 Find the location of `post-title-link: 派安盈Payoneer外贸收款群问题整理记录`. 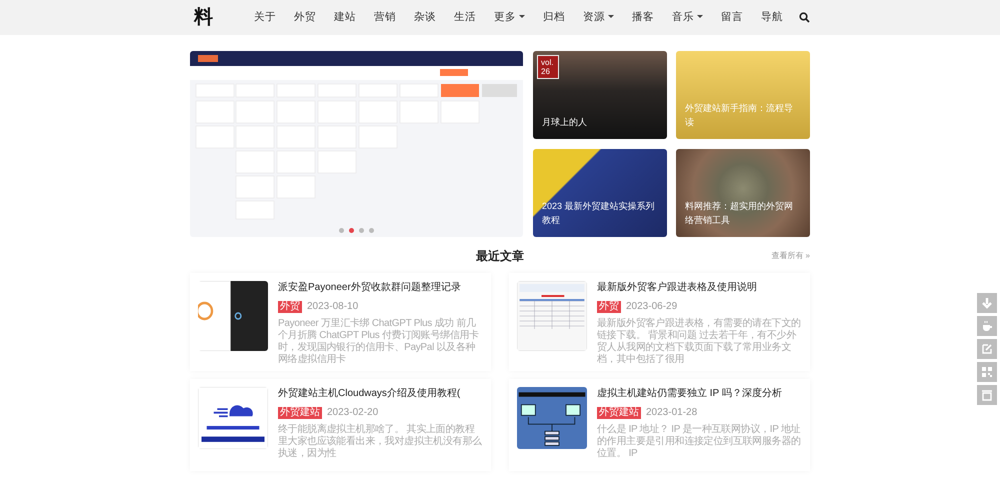

post-title-link: 派安盈Payoneer外贸收款群问题整理记录 is located at coordinates (380, 288).